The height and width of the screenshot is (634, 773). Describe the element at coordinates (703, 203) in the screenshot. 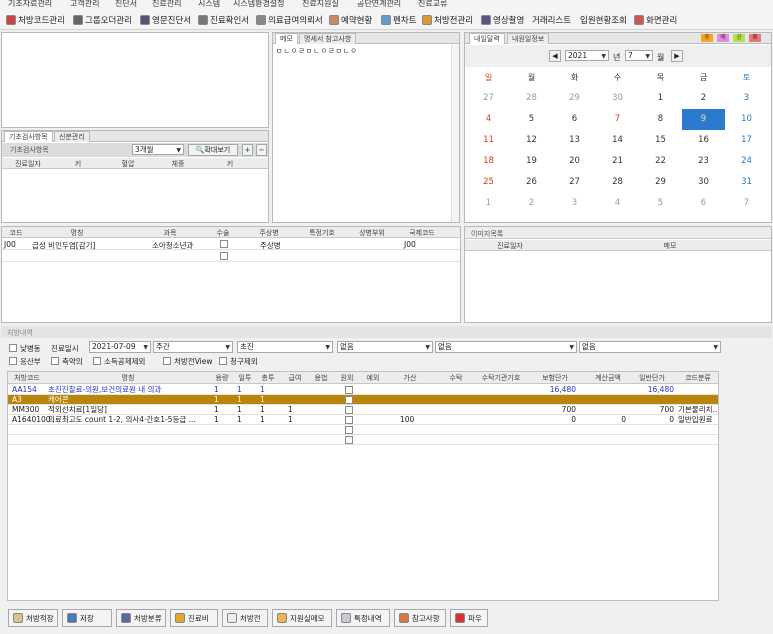

I see `calendar-day: 6` at that location.